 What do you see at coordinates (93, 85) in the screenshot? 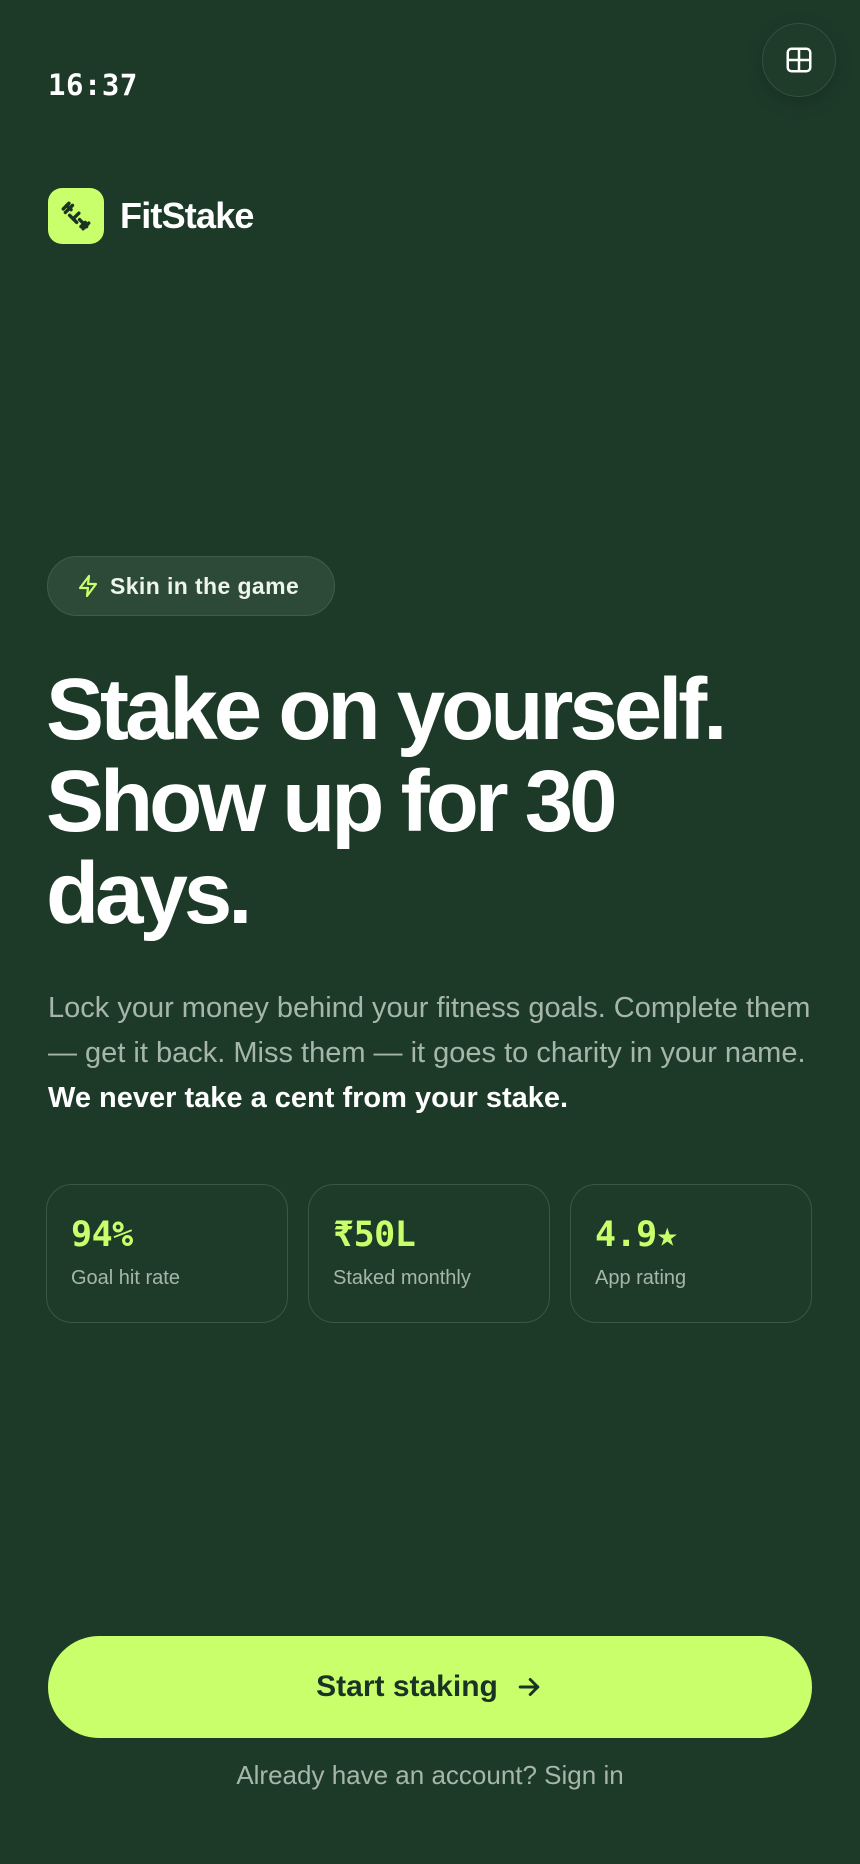
I see `status-time: 16:37` at bounding box center [93, 85].